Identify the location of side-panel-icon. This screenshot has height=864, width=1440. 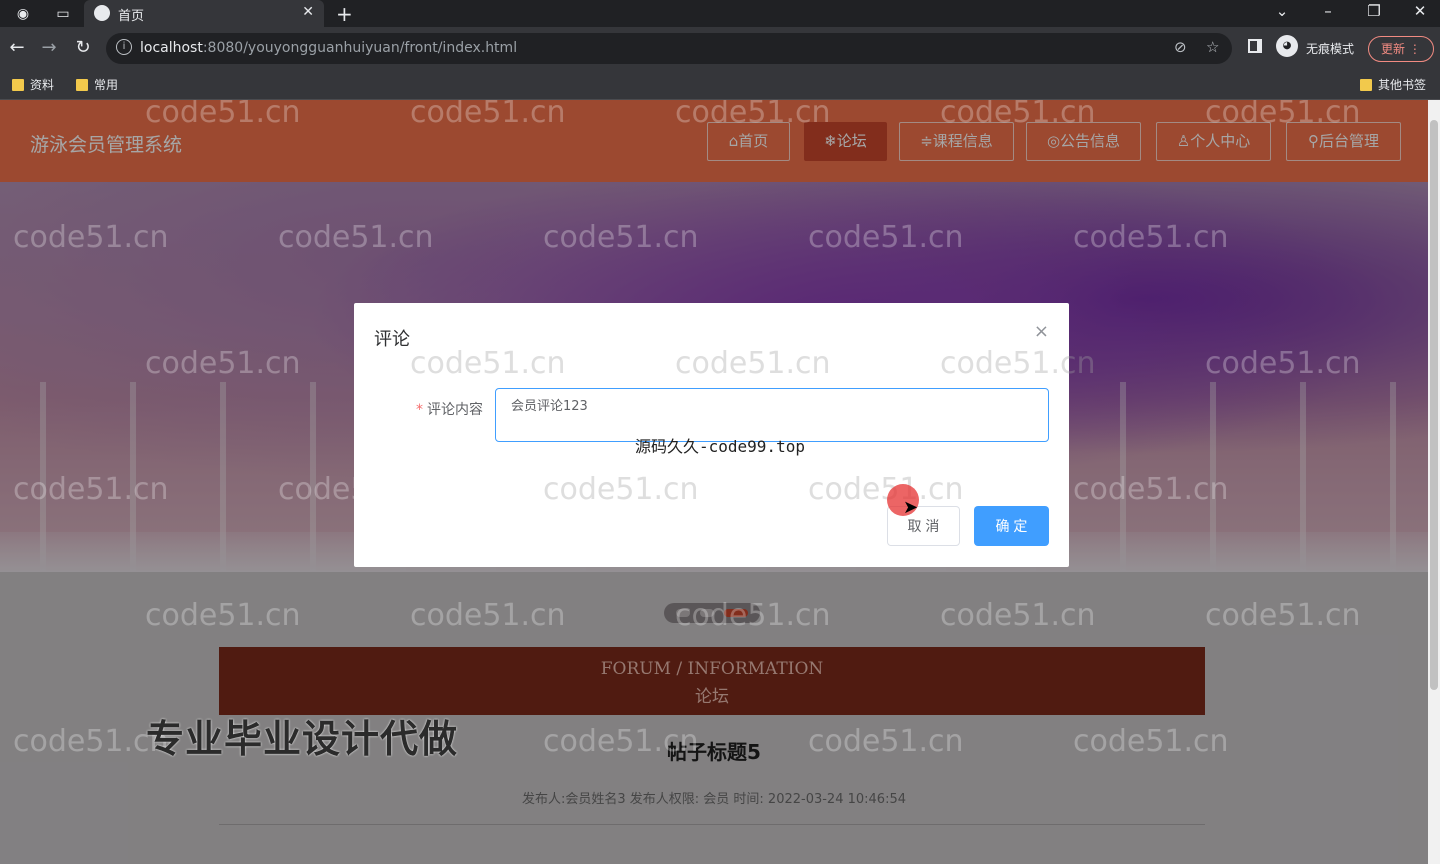
(1255, 46).